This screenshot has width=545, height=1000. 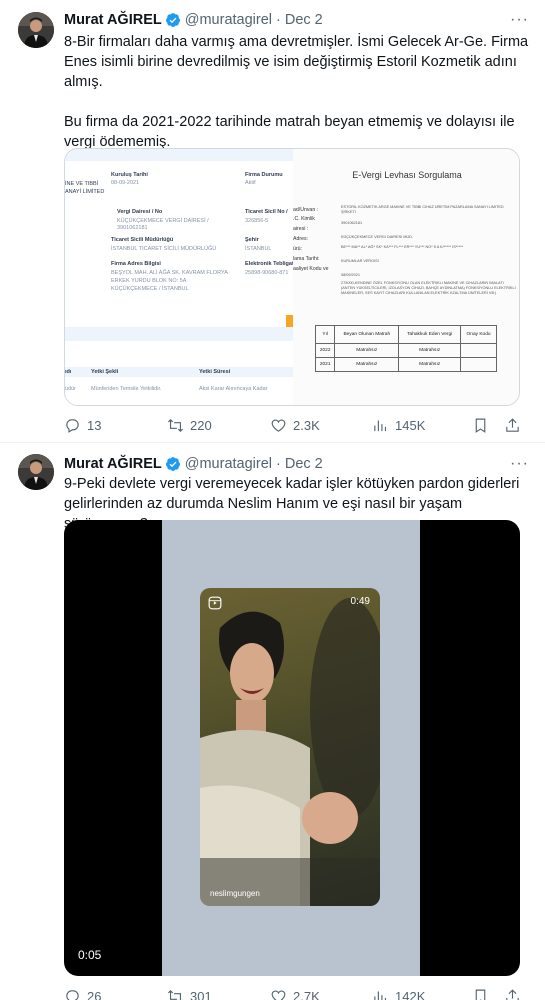 What do you see at coordinates (325, 350) in the screenshot?
I see `table-cell: 2022` at bounding box center [325, 350].